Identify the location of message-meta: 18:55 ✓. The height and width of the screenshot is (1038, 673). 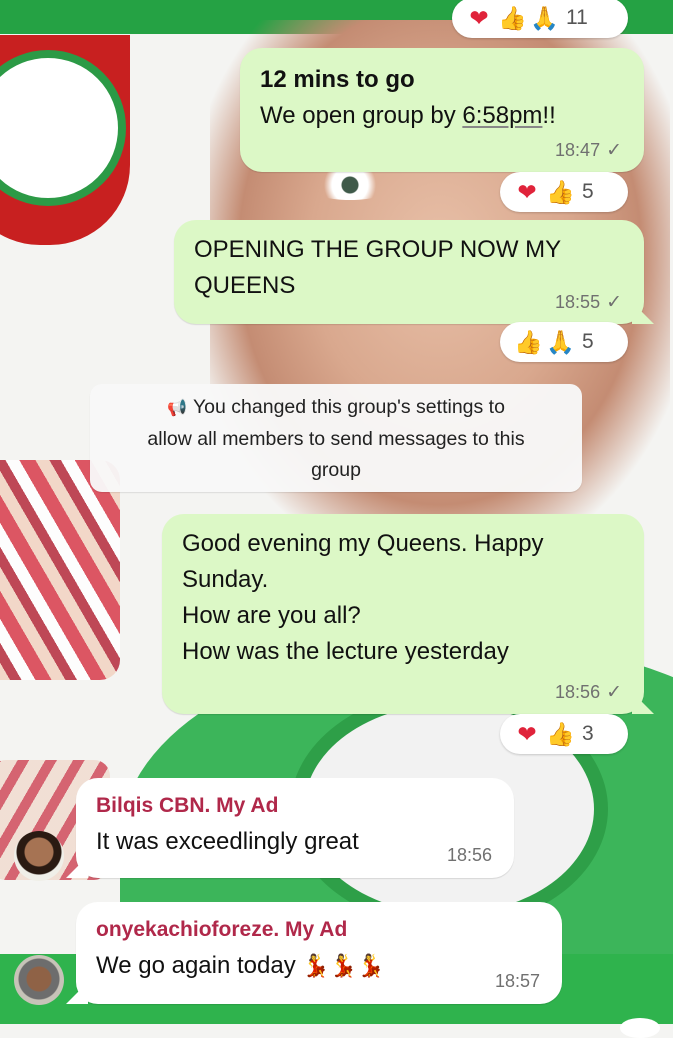
(588, 302).